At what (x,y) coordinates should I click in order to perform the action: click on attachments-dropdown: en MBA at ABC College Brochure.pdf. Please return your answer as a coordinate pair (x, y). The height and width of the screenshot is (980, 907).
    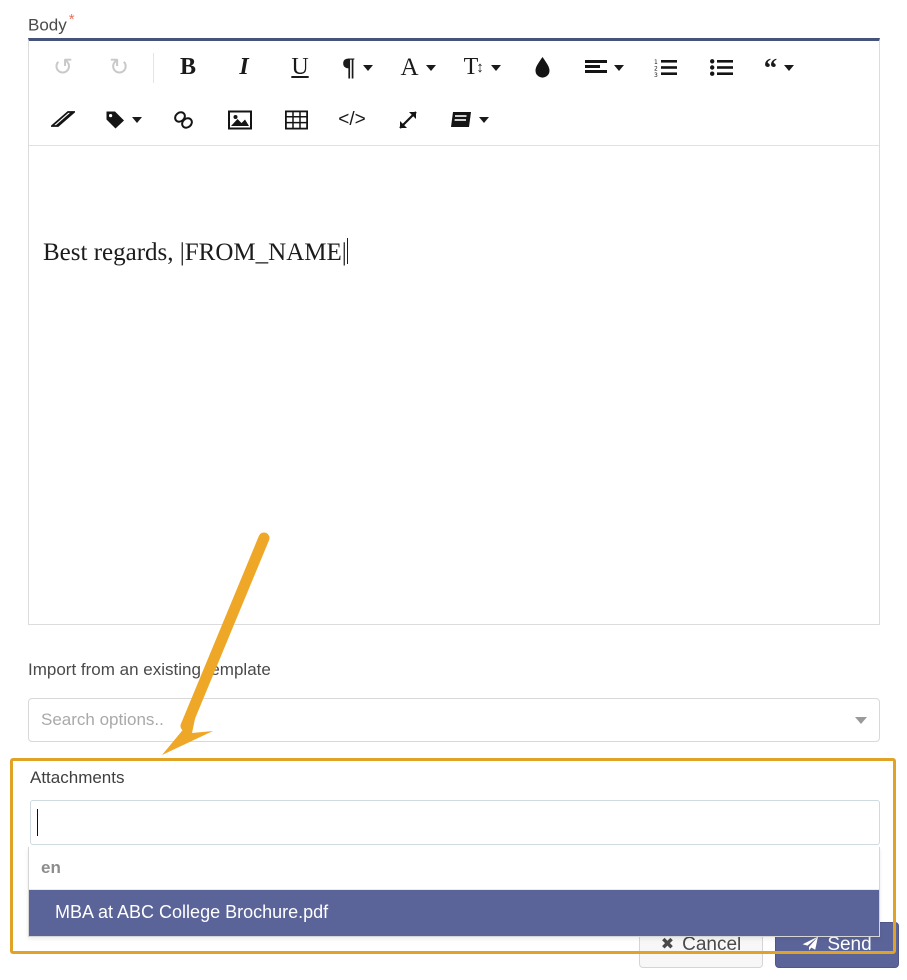
    Looking at the image, I should click on (454, 892).